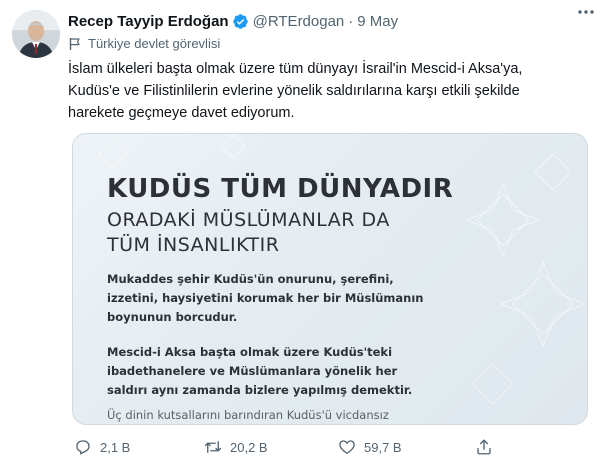 The image size is (600, 462). I want to click on reply-count: 2,1 B, so click(115, 447).